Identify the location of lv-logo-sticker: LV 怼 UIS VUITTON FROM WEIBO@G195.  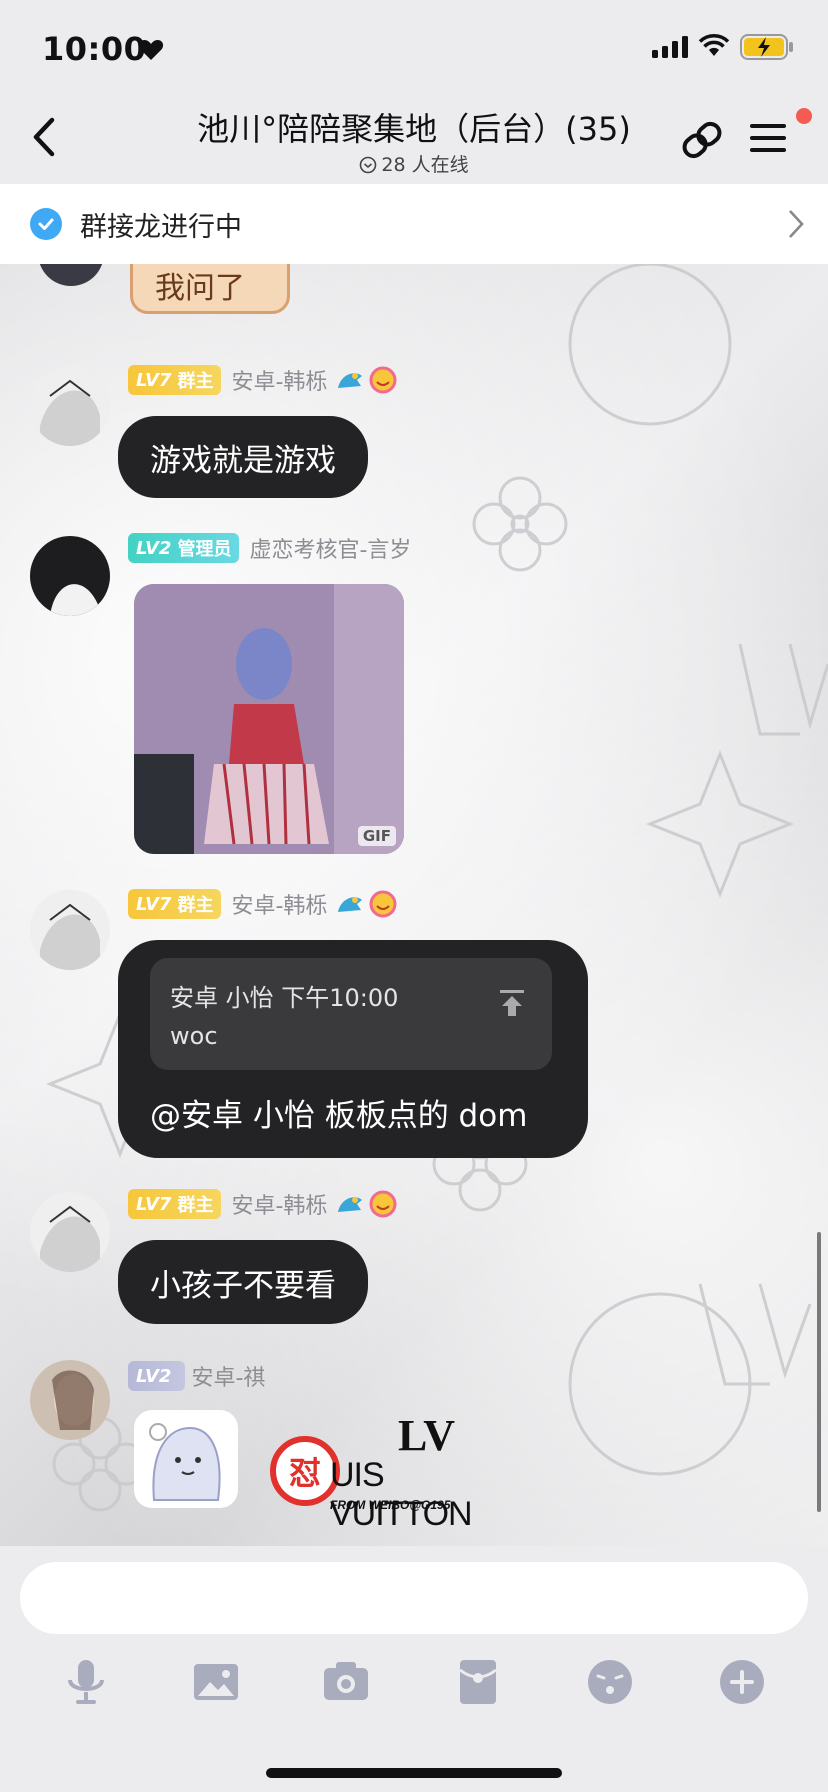
(397, 1471).